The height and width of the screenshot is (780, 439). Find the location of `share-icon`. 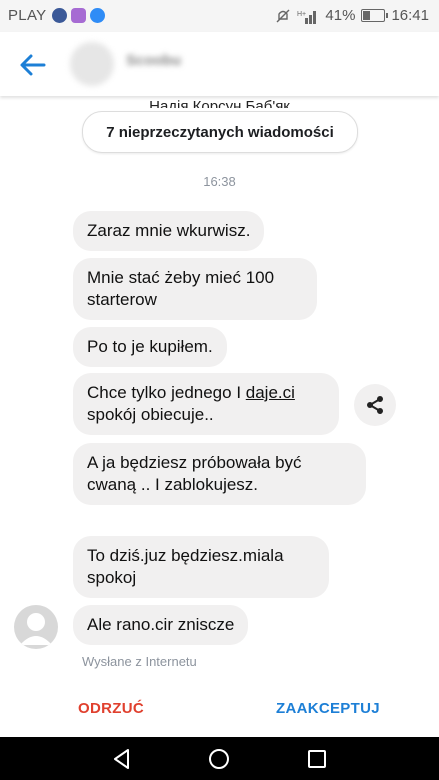

share-icon is located at coordinates (375, 405).